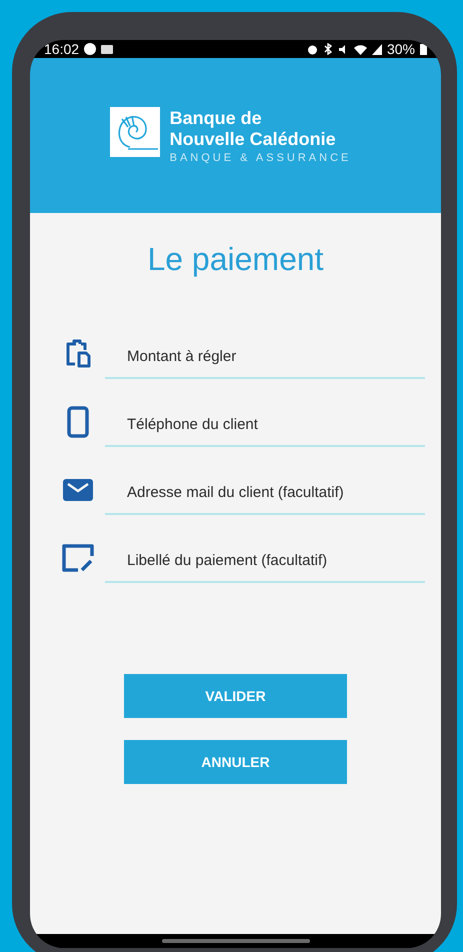 The width and height of the screenshot is (463, 952). Describe the element at coordinates (265, 425) in the screenshot. I see `input-field: Téléphone du client` at that location.